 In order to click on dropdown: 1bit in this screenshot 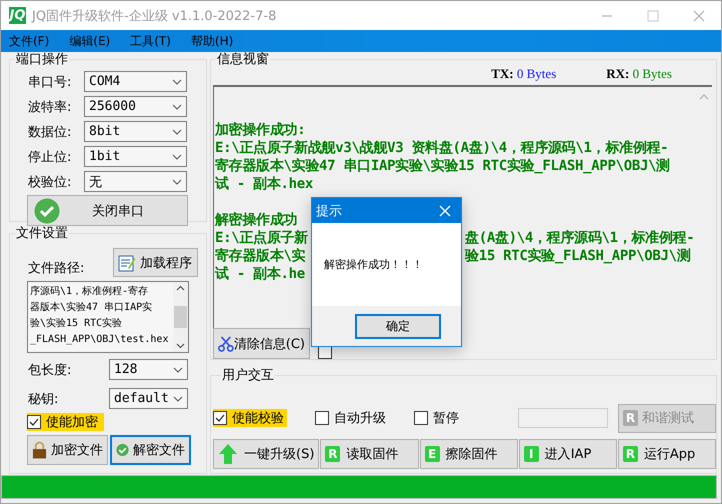, I will do `click(135, 156)`.